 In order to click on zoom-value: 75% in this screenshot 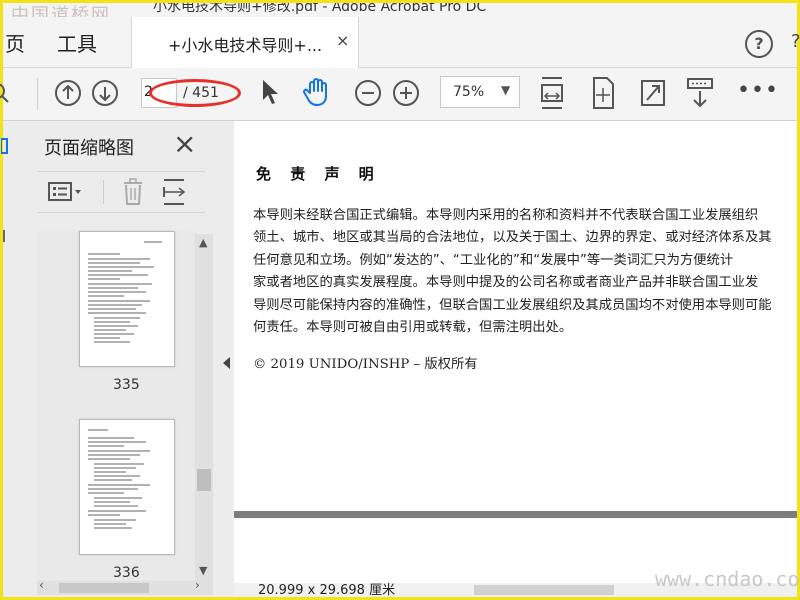, I will do `click(469, 92)`.